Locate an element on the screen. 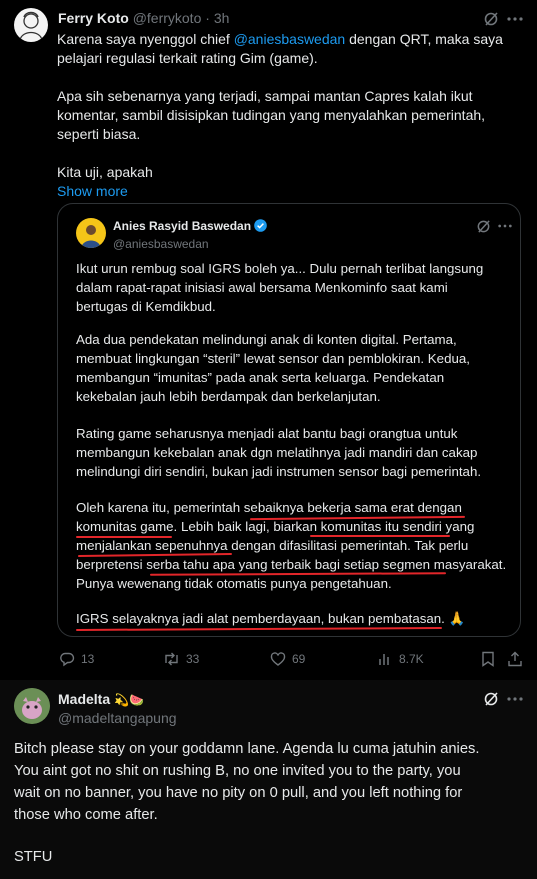 This screenshot has width=537, height=879. more-icon is located at coordinates (515, 19).